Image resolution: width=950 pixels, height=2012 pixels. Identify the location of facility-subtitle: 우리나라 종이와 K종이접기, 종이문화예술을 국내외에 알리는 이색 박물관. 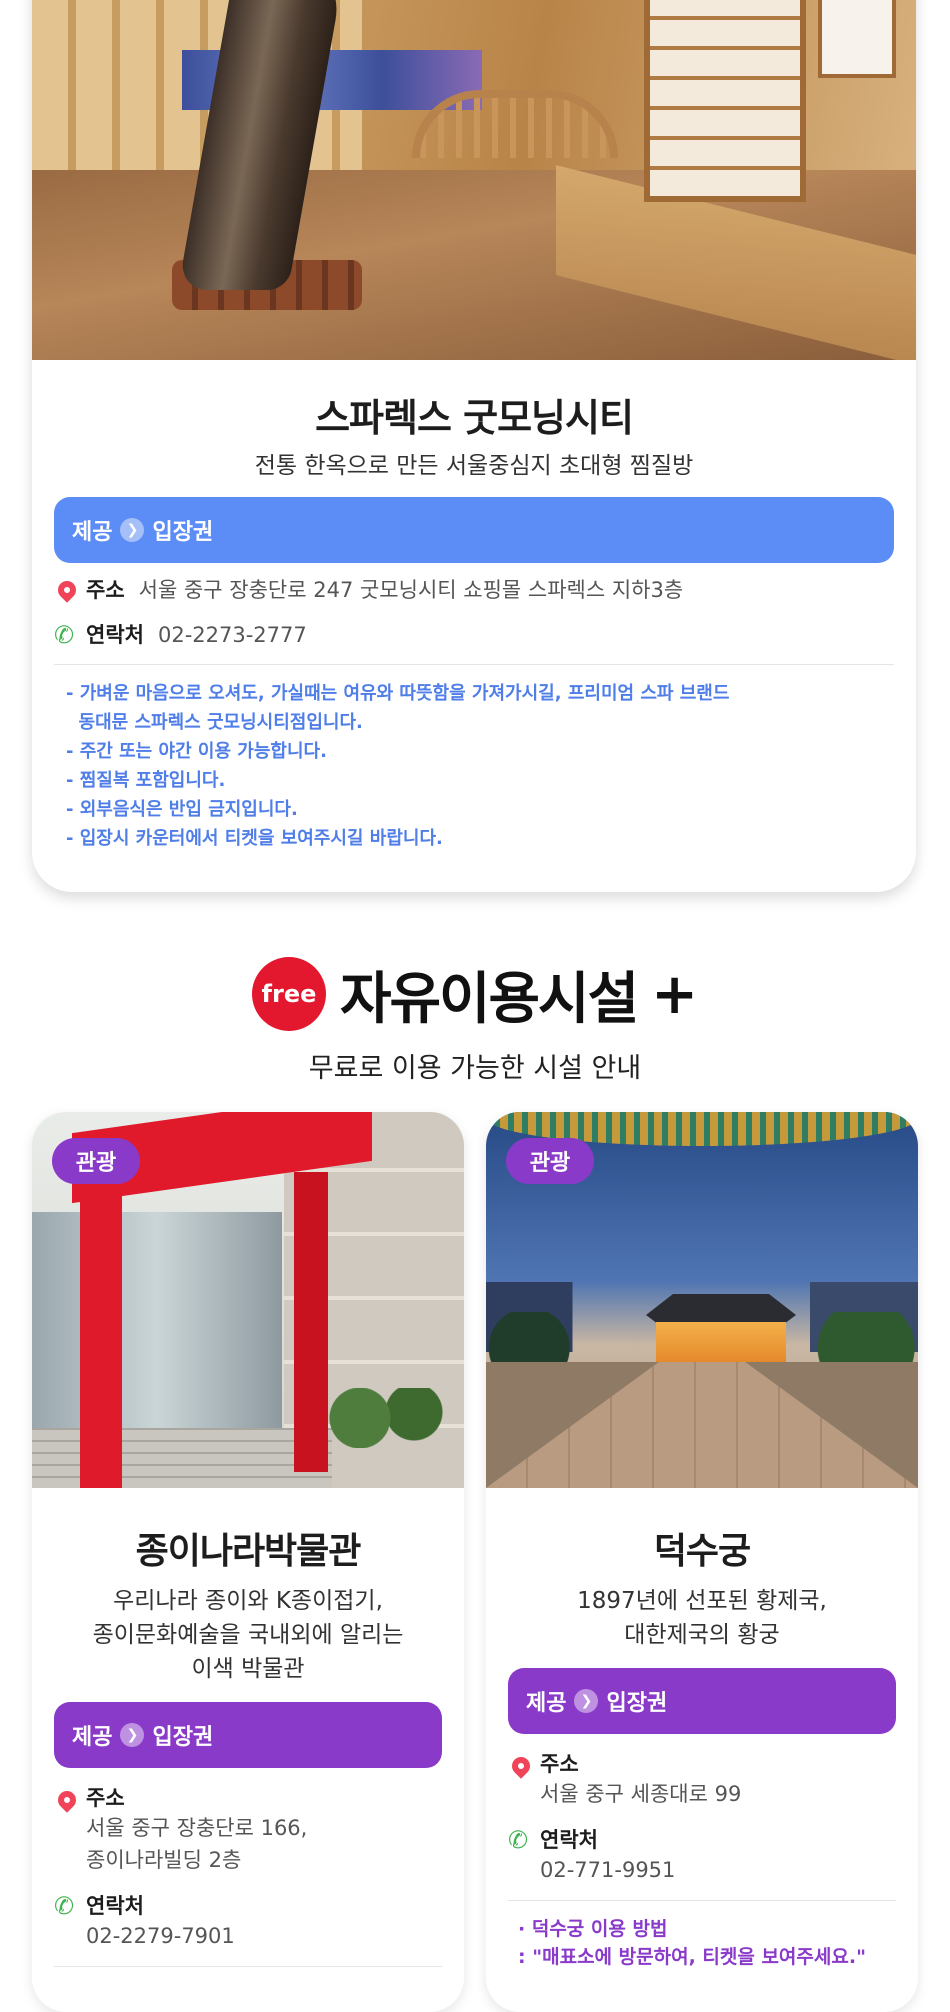
(248, 1635).